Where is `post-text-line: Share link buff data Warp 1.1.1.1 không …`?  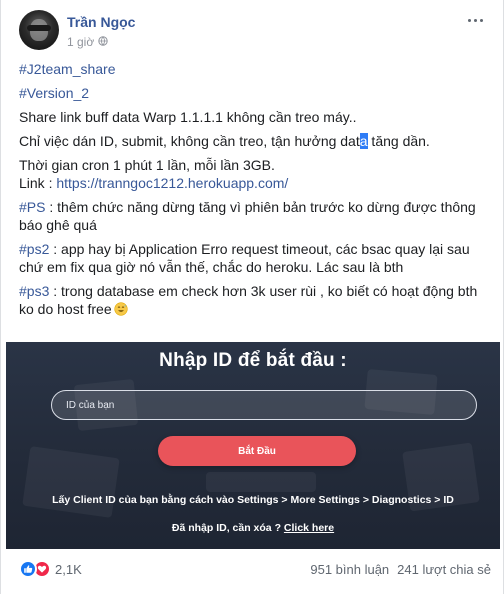
post-text-line: Share link buff data Warp 1.1.1.1 không … is located at coordinates (188, 117).